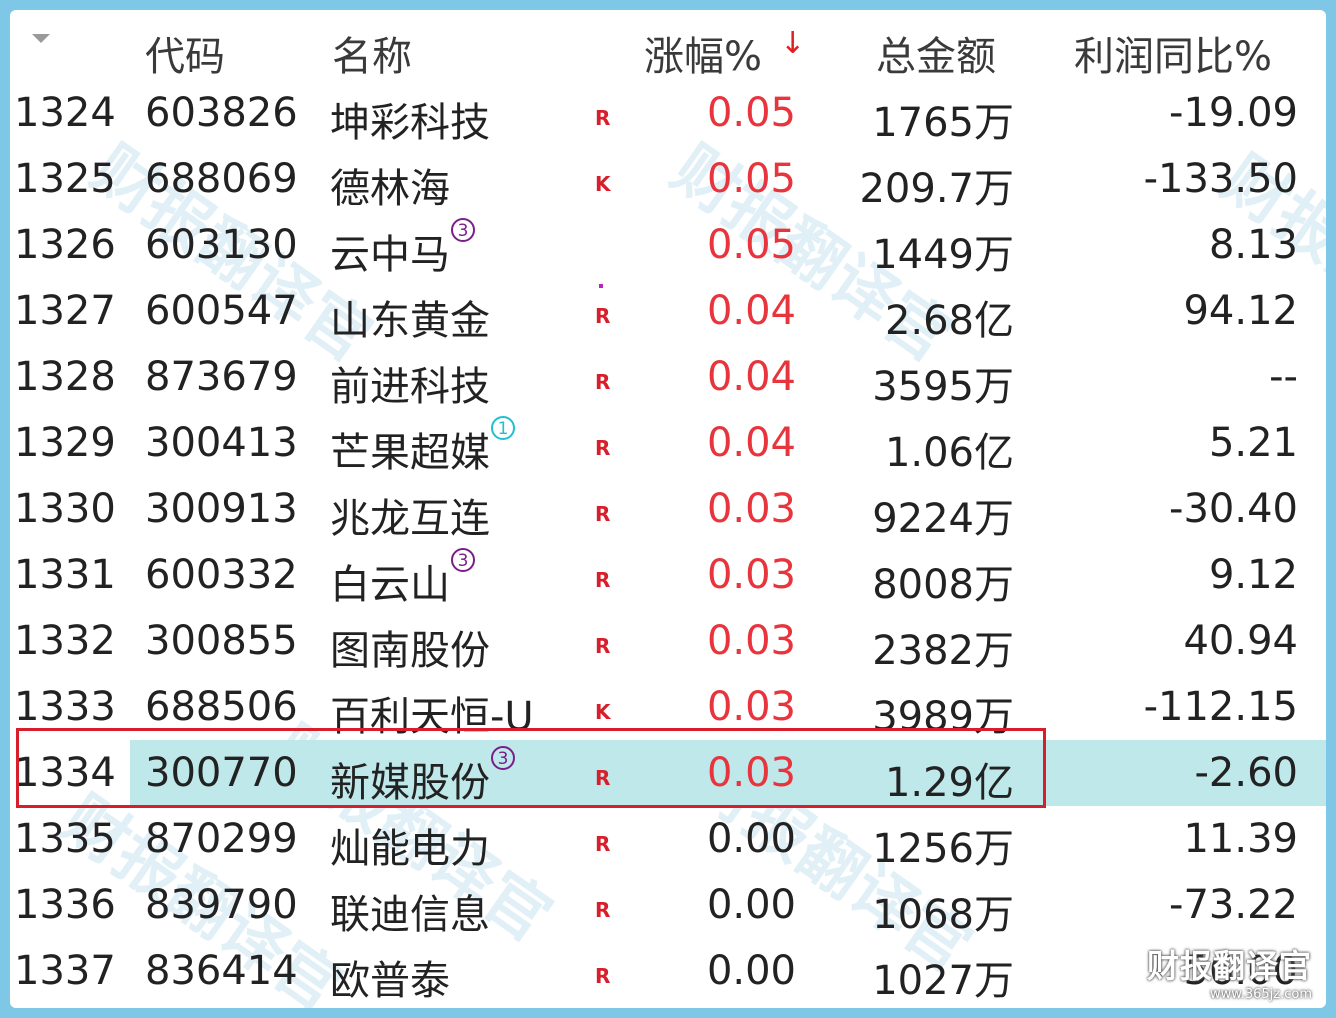 The image size is (1336, 1018). What do you see at coordinates (668, 113) in the screenshot?
I see `table-row: 1324 603826 坤彩科技 R 0.05 1765万 -19.09` at bounding box center [668, 113].